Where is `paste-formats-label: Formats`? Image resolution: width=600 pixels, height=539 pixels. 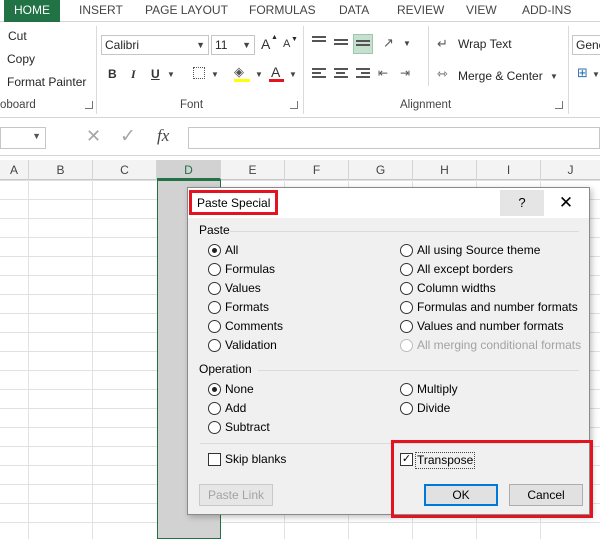
paste-formats-label: Formats is located at coordinates (247, 307).